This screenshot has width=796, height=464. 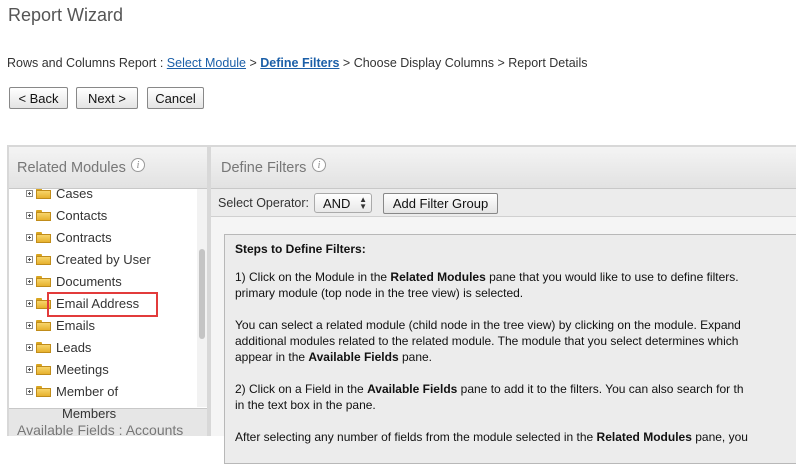 I want to click on tree-item-members: Members, so click(x=89, y=413).